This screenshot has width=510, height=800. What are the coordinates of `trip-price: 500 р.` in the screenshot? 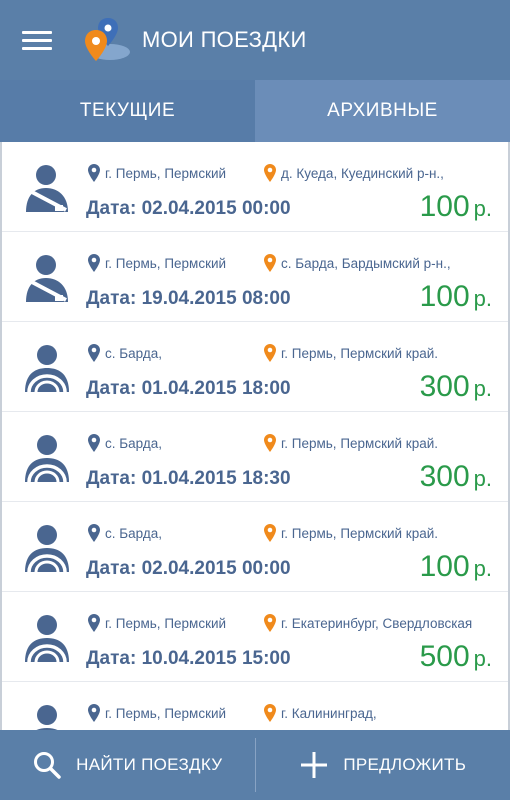 It's located at (456, 657).